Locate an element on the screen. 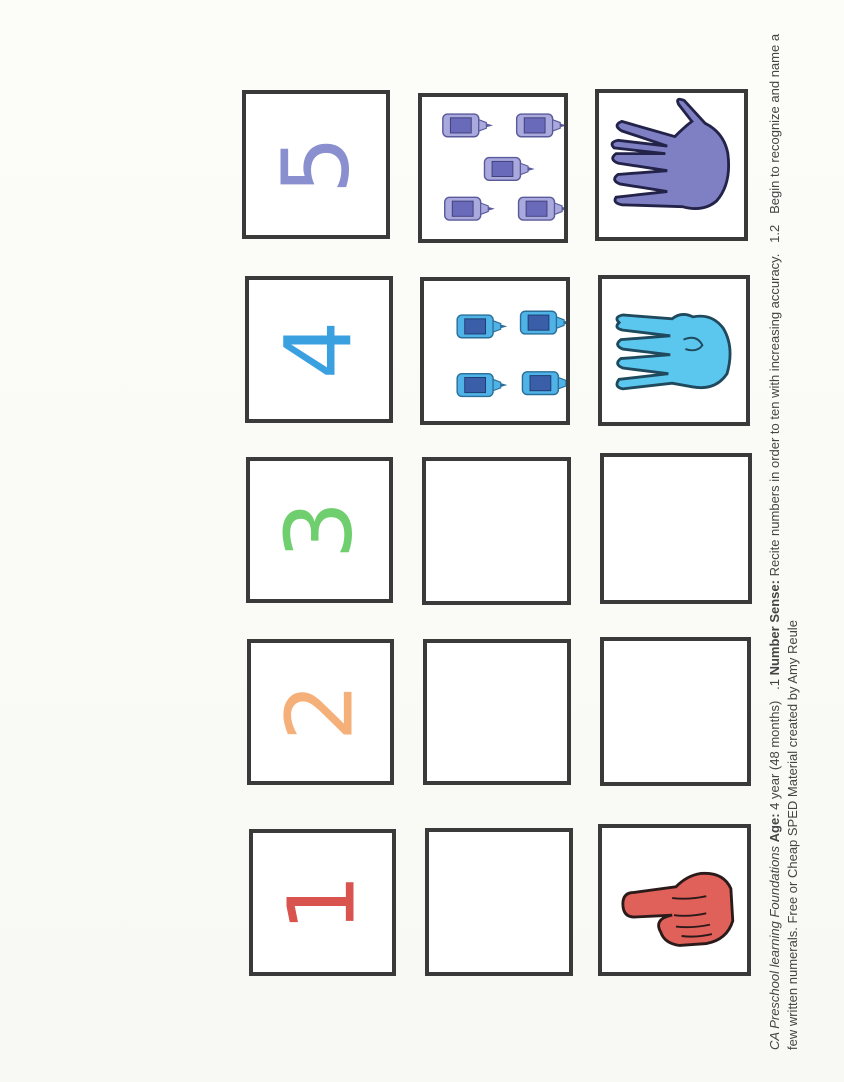 This screenshot has width=844, height=1082. age-label: Age: is located at coordinates (774, 828).